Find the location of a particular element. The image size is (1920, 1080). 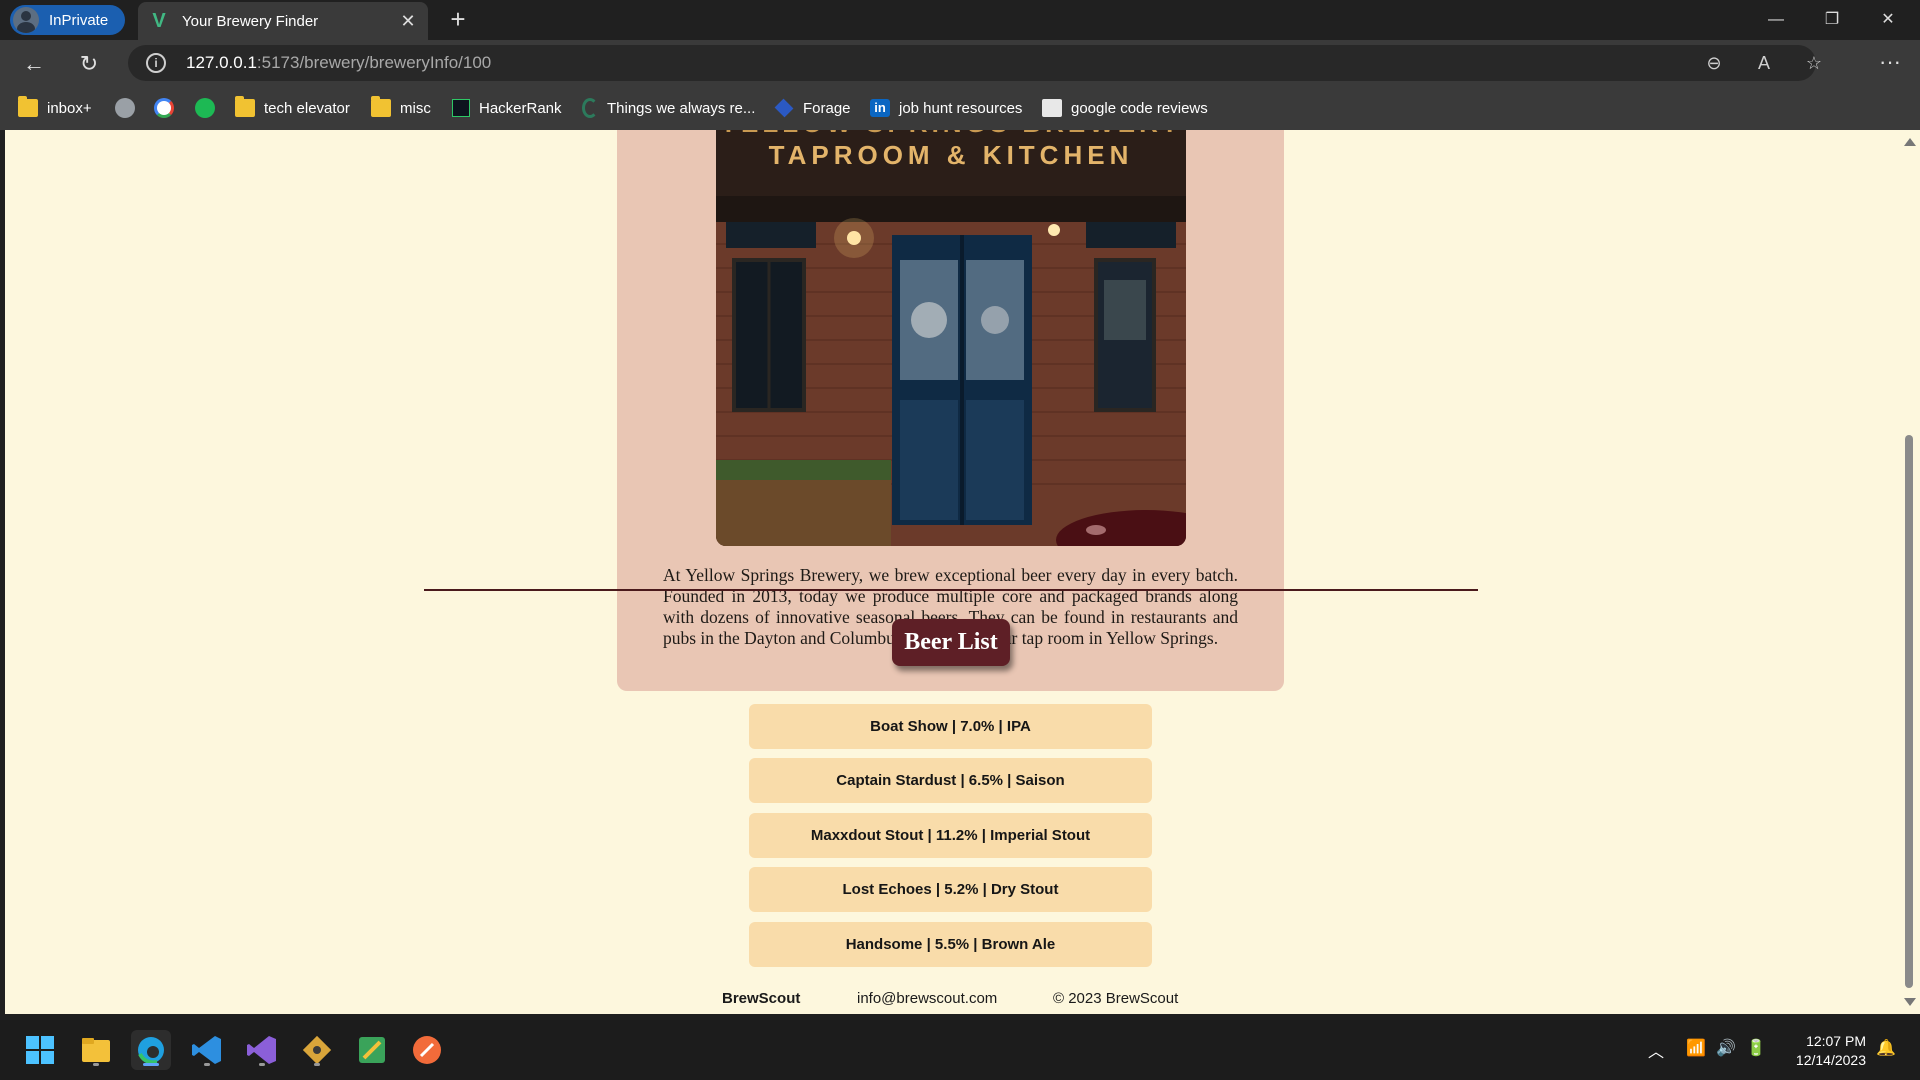

bookmark-inbox: inbox+ is located at coordinates (55, 108).